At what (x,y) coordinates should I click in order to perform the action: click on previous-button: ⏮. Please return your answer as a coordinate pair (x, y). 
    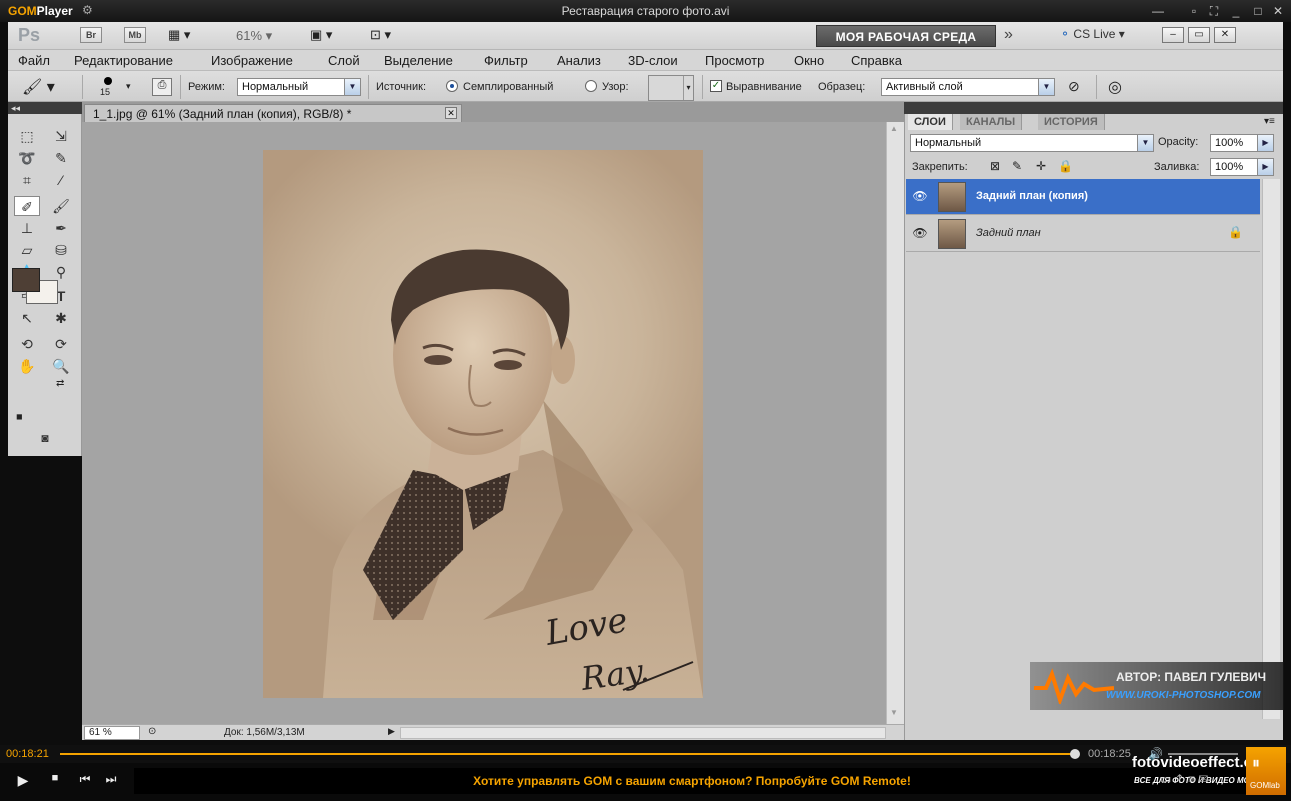
    Looking at the image, I should click on (85, 781).